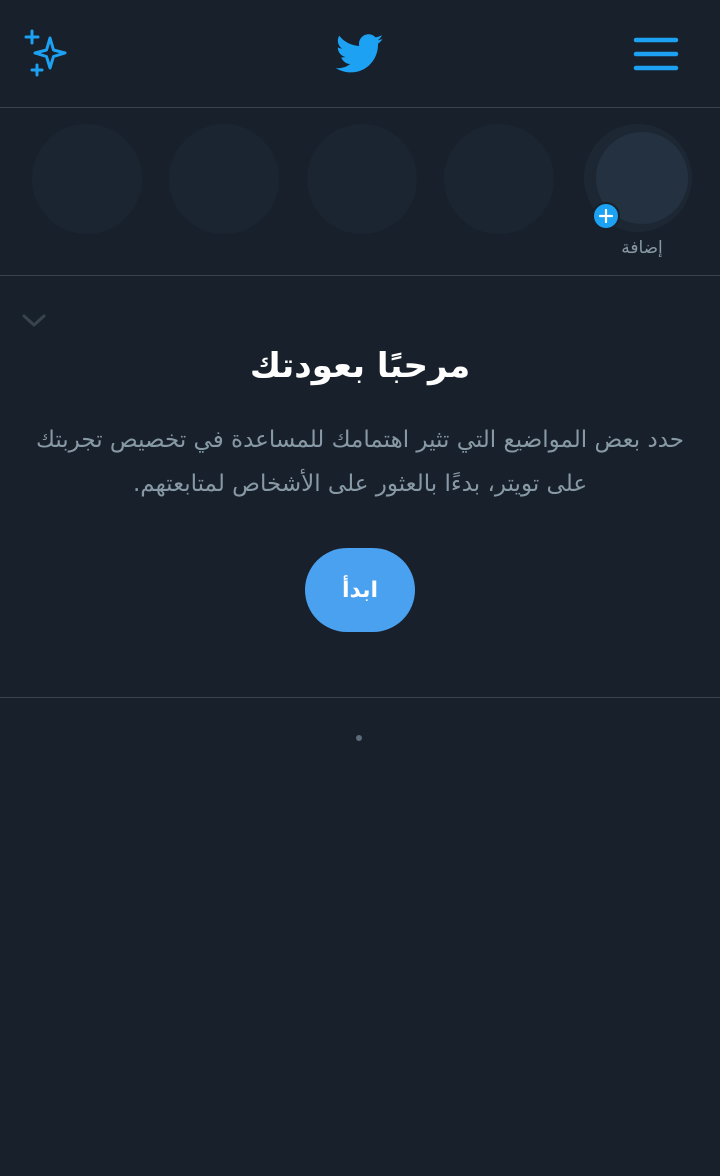  What do you see at coordinates (359, 738) in the screenshot?
I see `loading-indicator` at bounding box center [359, 738].